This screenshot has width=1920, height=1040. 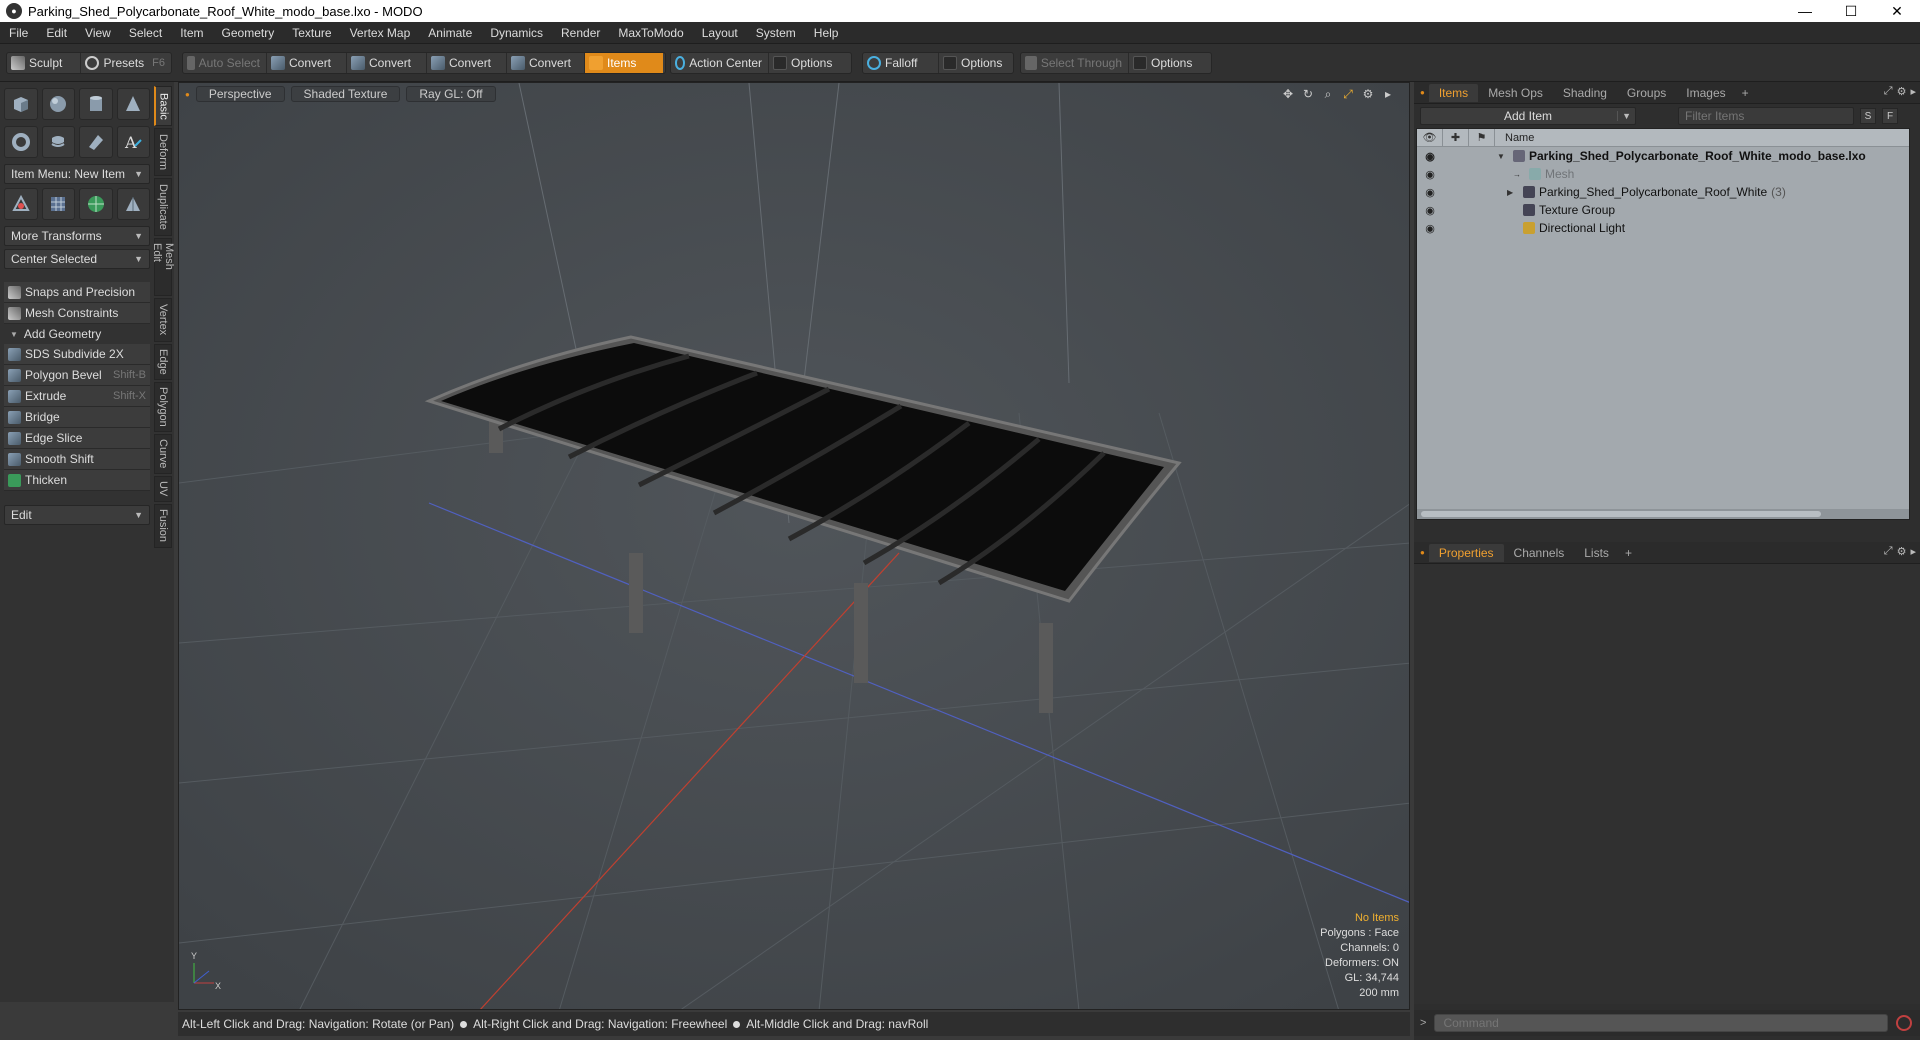 I want to click on command-input, so click(x=1661, y=1023).